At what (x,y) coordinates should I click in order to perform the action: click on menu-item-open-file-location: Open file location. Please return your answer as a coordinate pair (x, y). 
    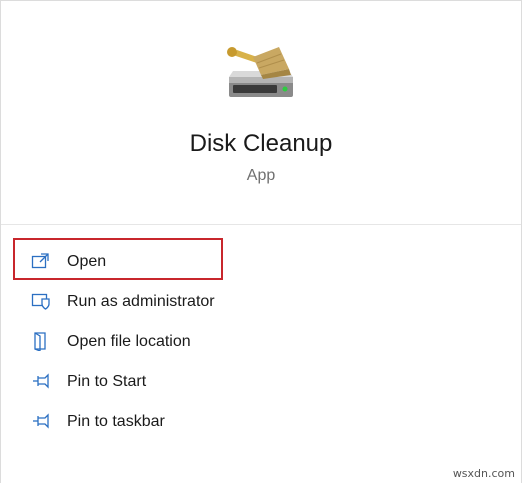
    Looking at the image, I should click on (119, 341).